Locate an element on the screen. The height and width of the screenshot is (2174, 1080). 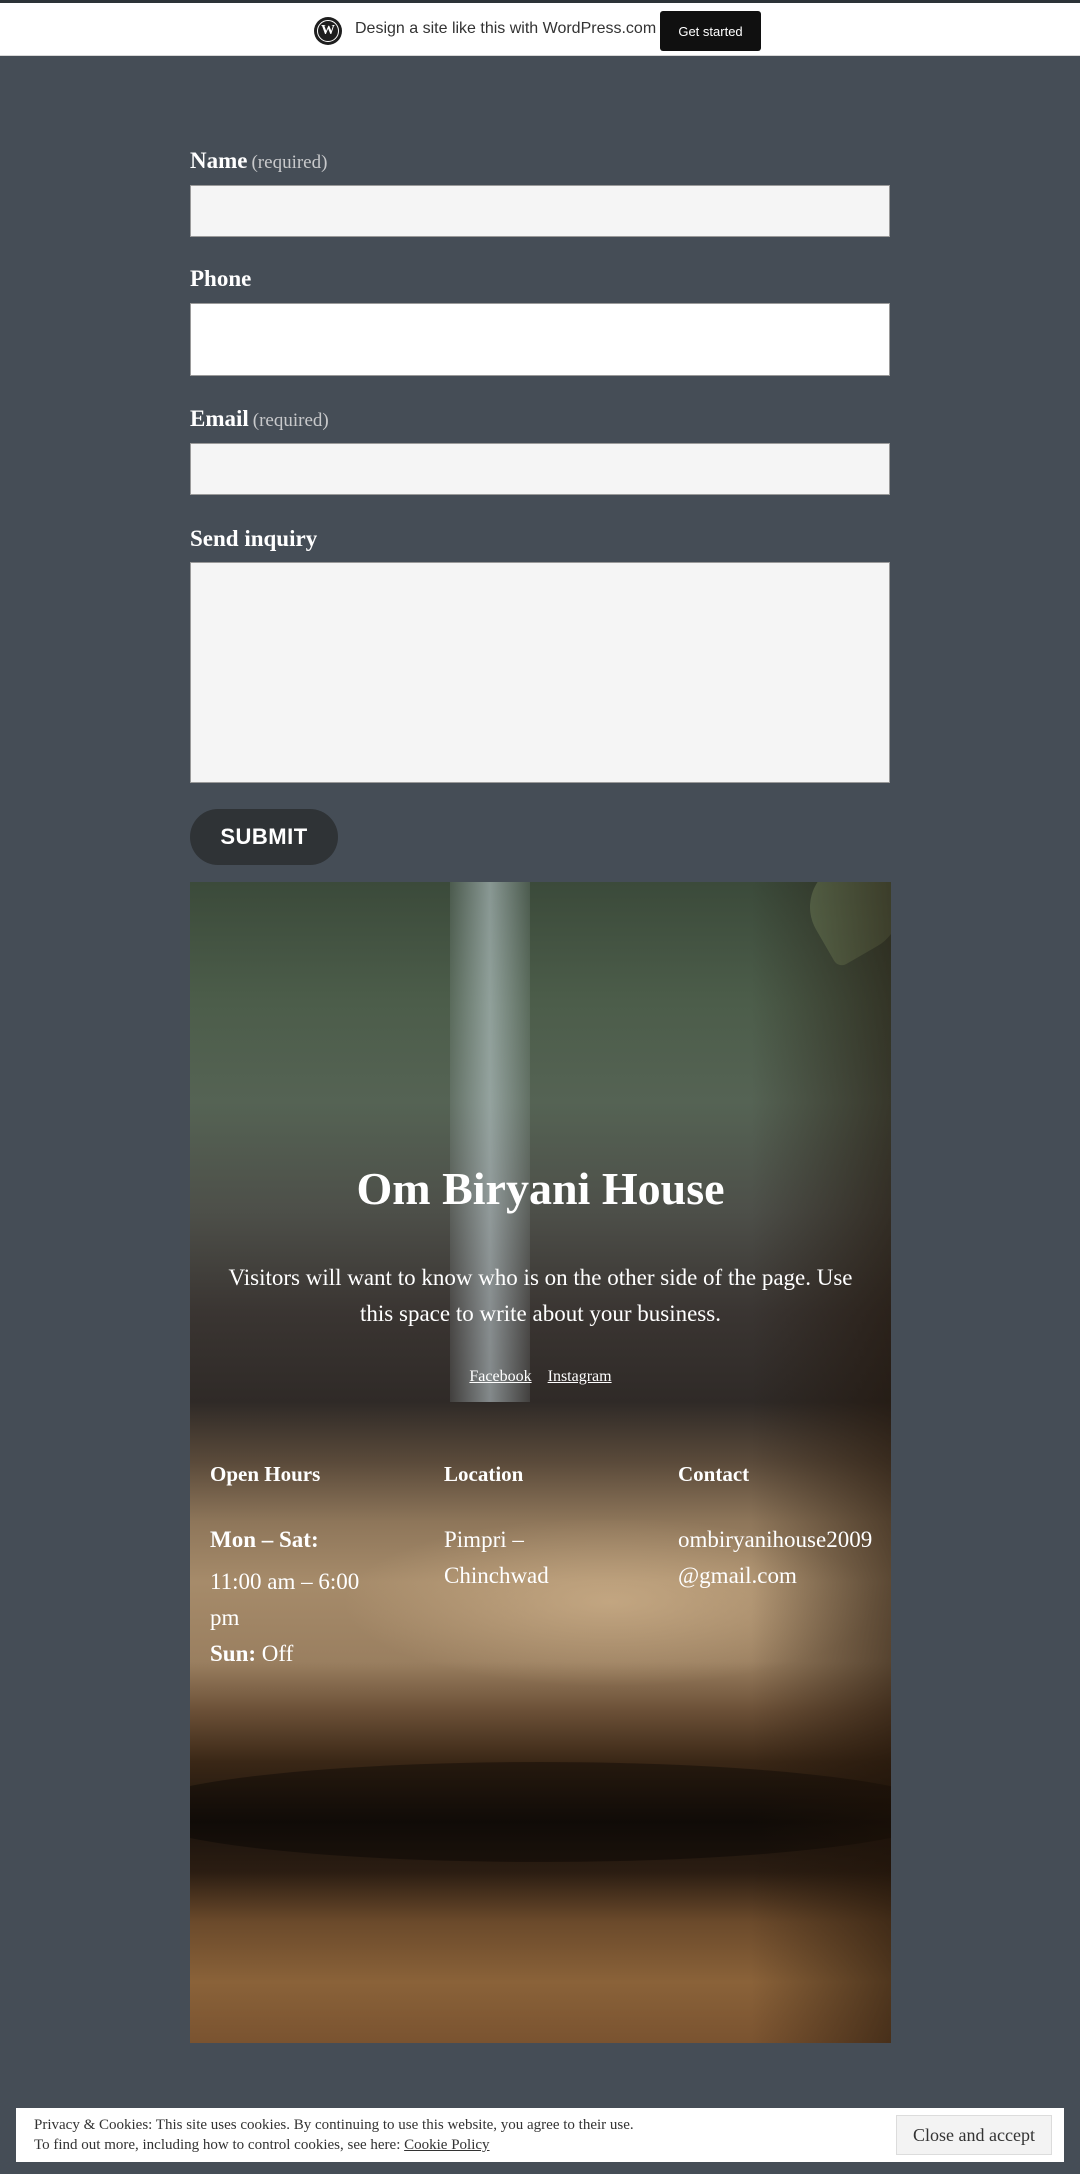
sunday-label: Sun: is located at coordinates (233, 1653).